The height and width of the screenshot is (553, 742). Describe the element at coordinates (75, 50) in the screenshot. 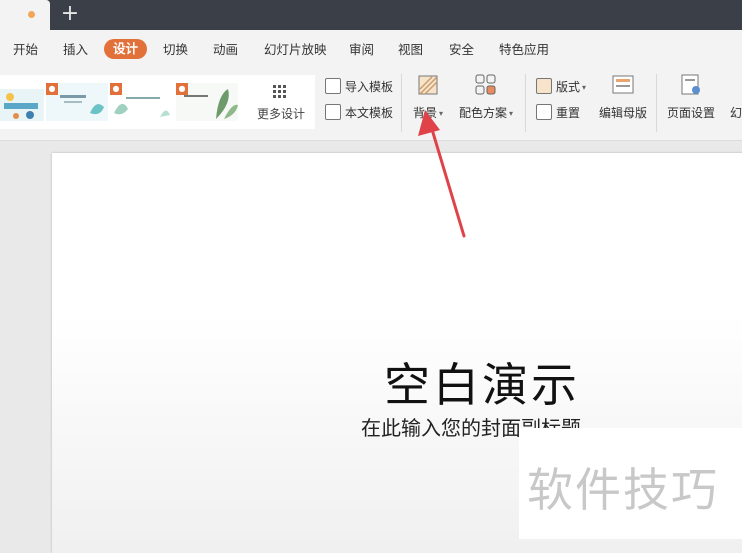

I see `tab-insert: 插入` at that location.